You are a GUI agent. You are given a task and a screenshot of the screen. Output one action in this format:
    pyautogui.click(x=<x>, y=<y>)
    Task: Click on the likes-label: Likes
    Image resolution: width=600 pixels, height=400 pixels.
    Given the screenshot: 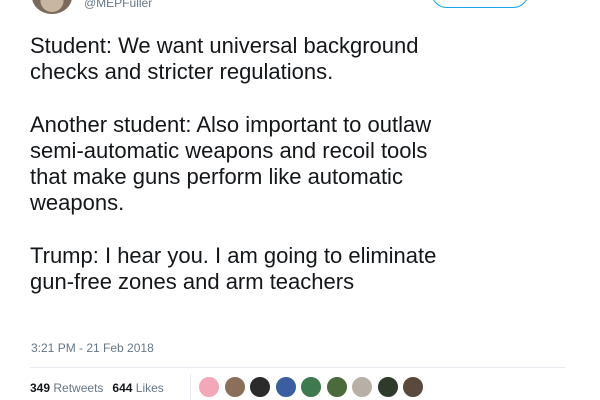 What is the action you would take?
    pyautogui.click(x=149, y=388)
    